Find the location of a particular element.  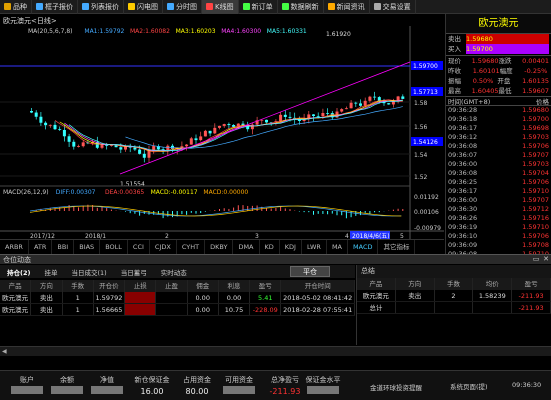

indicator-tab-cyht: CYHT is located at coordinates (191, 246).